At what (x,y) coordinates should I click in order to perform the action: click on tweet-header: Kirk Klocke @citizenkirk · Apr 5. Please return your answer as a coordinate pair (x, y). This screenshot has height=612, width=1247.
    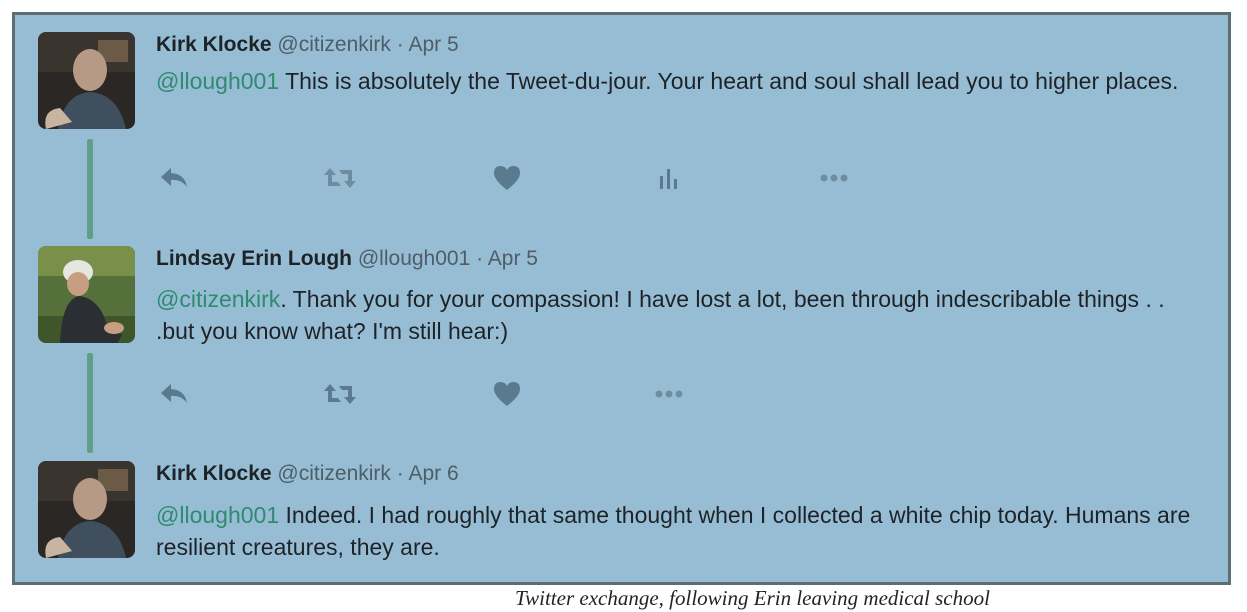
    Looking at the image, I should click on (307, 45).